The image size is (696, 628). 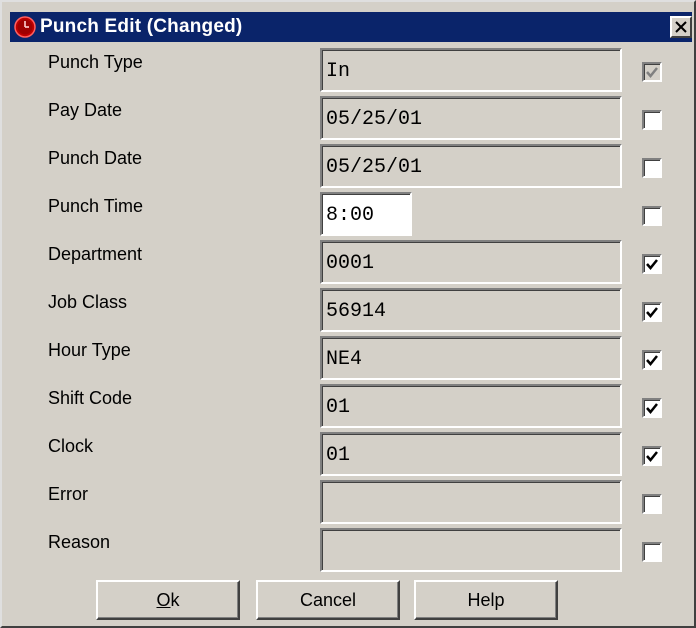 I want to click on row-punch-type: Punch Type In, so click(x=349, y=72).